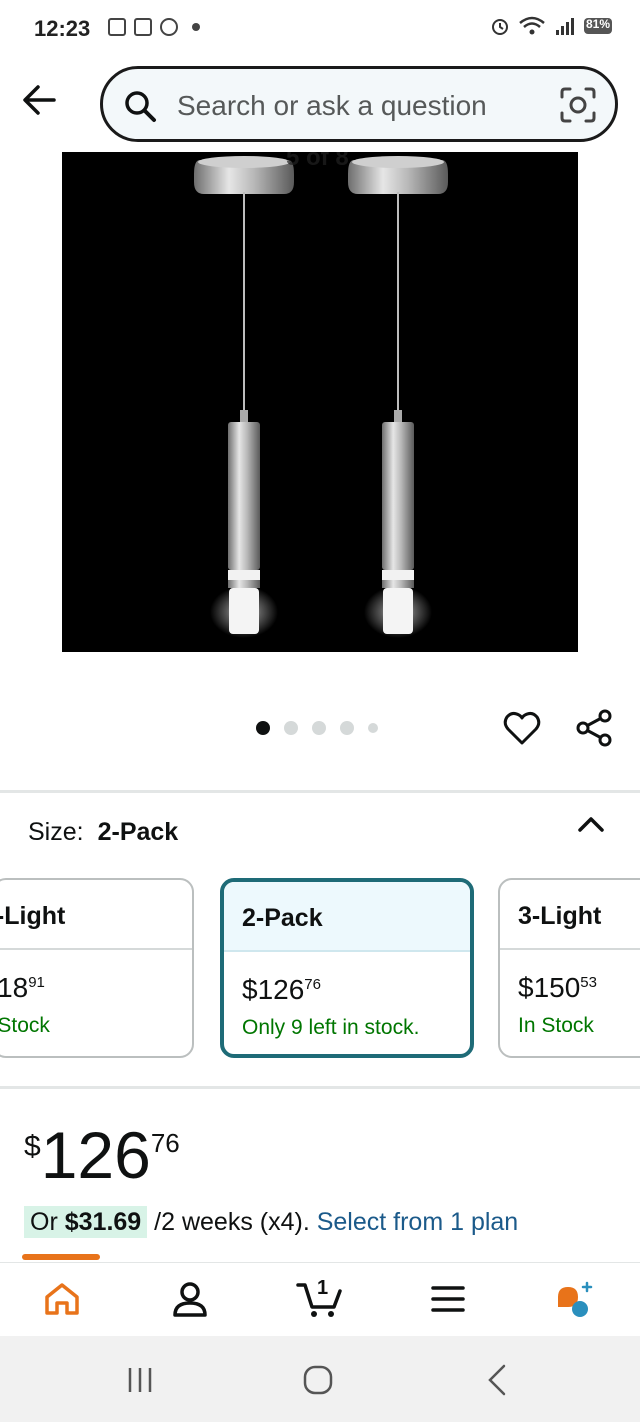 This screenshot has width=640, height=1422. Describe the element at coordinates (103, 1222) in the screenshot. I see `installment-amount: $31.69` at that location.